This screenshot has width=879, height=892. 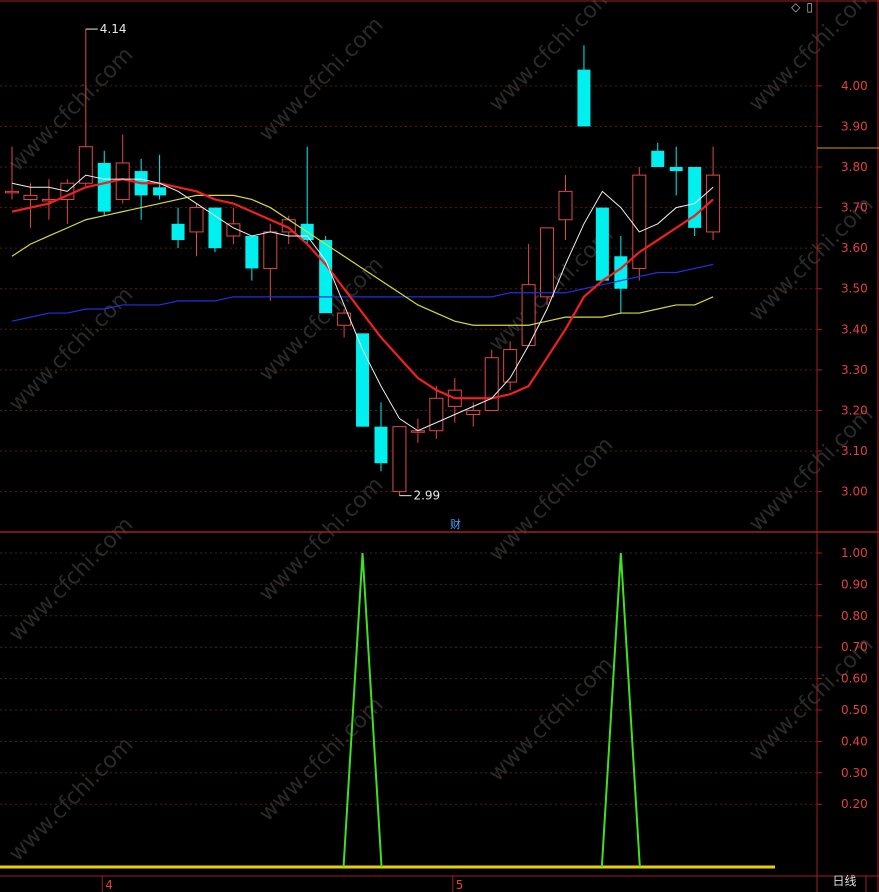 What do you see at coordinates (455, 524) in the screenshot?
I see `financial-report-marker: 财` at bounding box center [455, 524].